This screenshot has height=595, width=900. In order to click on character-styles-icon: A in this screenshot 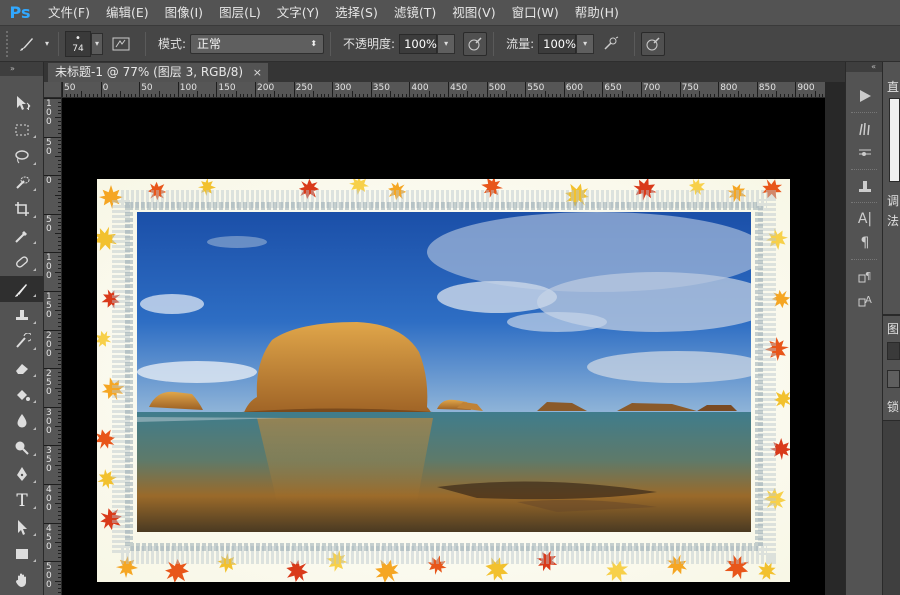, I will do `click(865, 300)`.